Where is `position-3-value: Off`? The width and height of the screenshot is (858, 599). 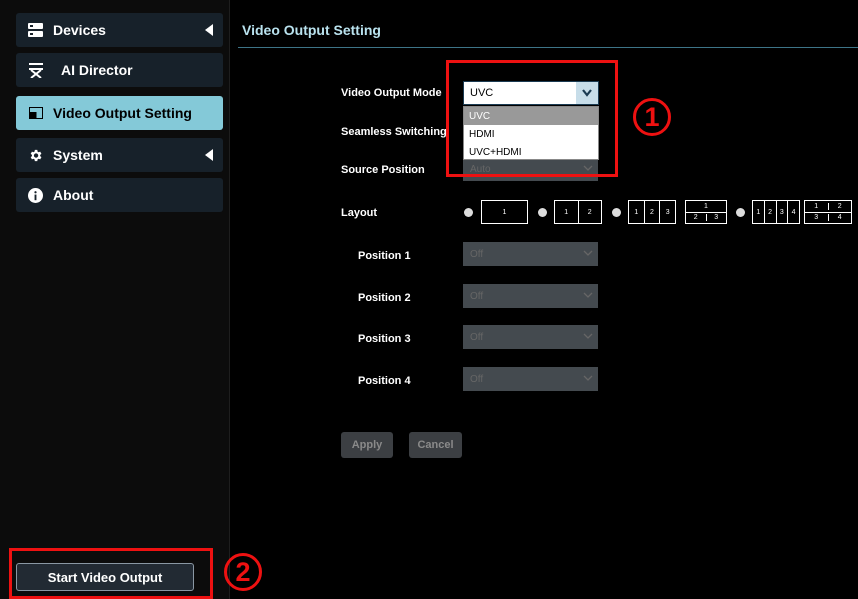 position-3-value: Off is located at coordinates (477, 337).